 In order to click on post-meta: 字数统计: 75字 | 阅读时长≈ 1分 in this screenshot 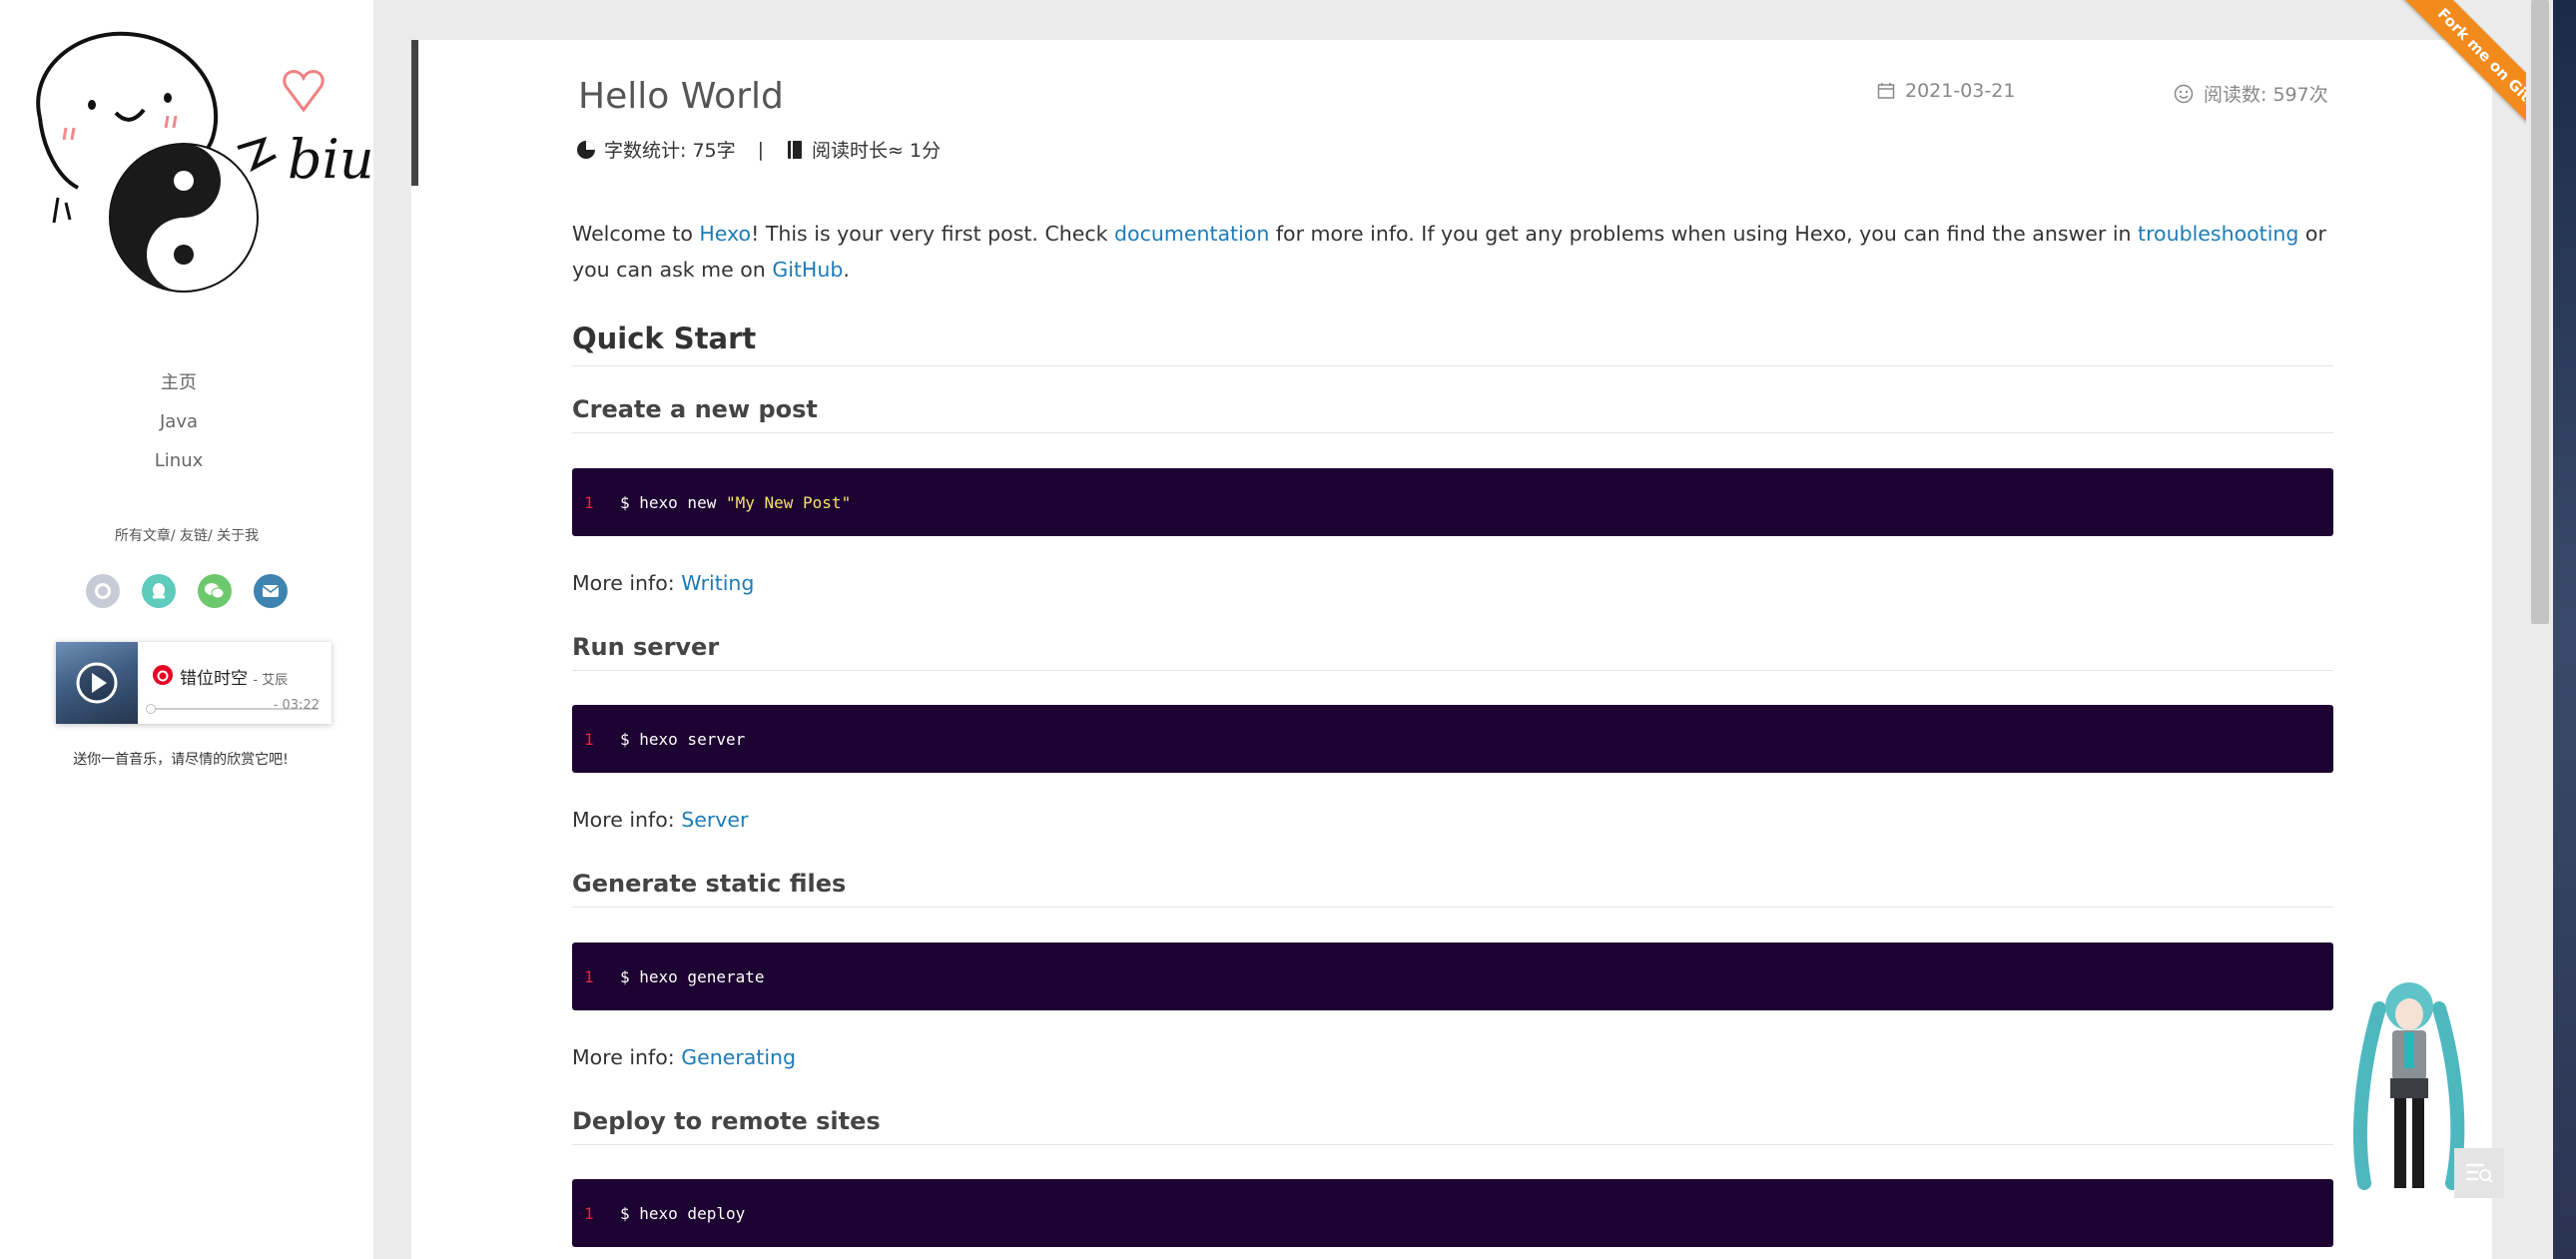, I will do `click(758, 149)`.